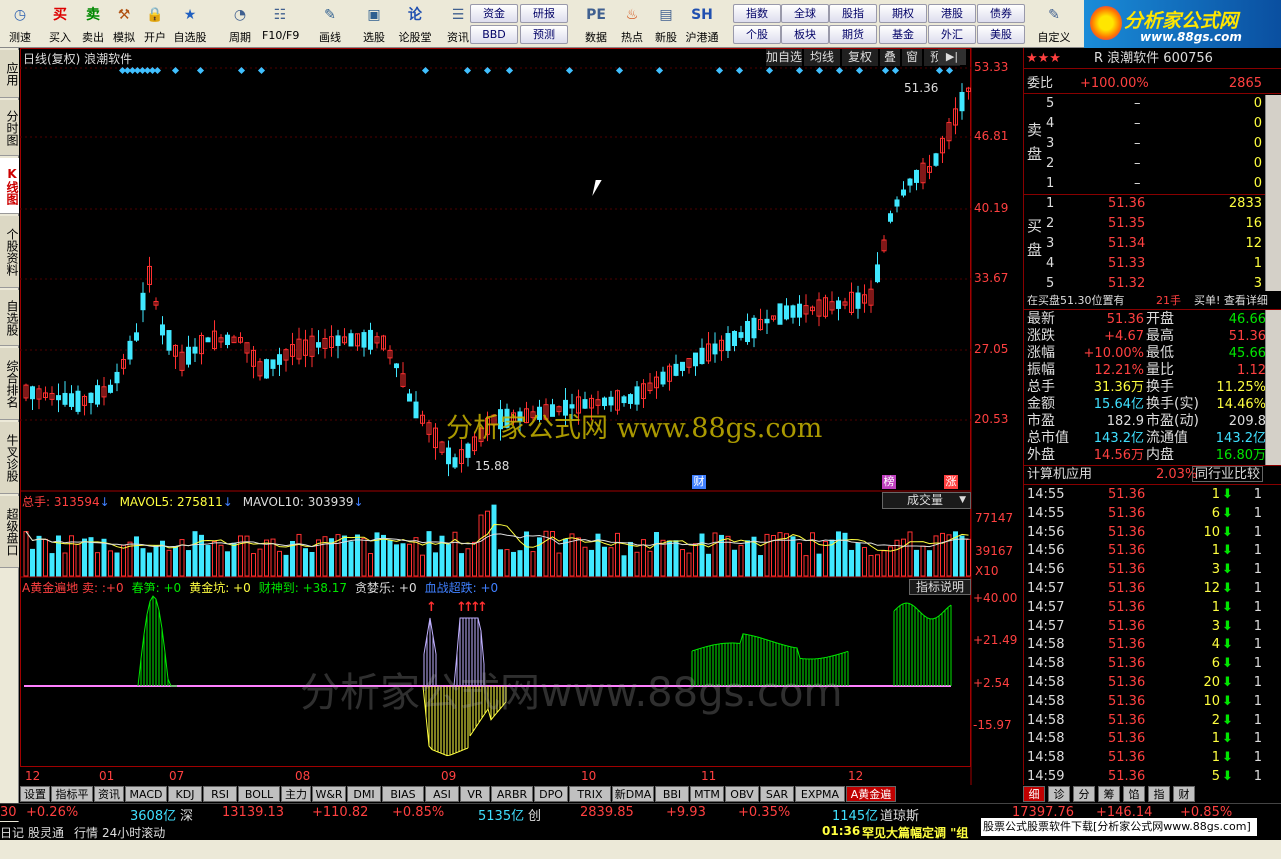 This screenshot has height=859, width=1281. I want to click on indicator-tab: SAR, so click(777, 794).